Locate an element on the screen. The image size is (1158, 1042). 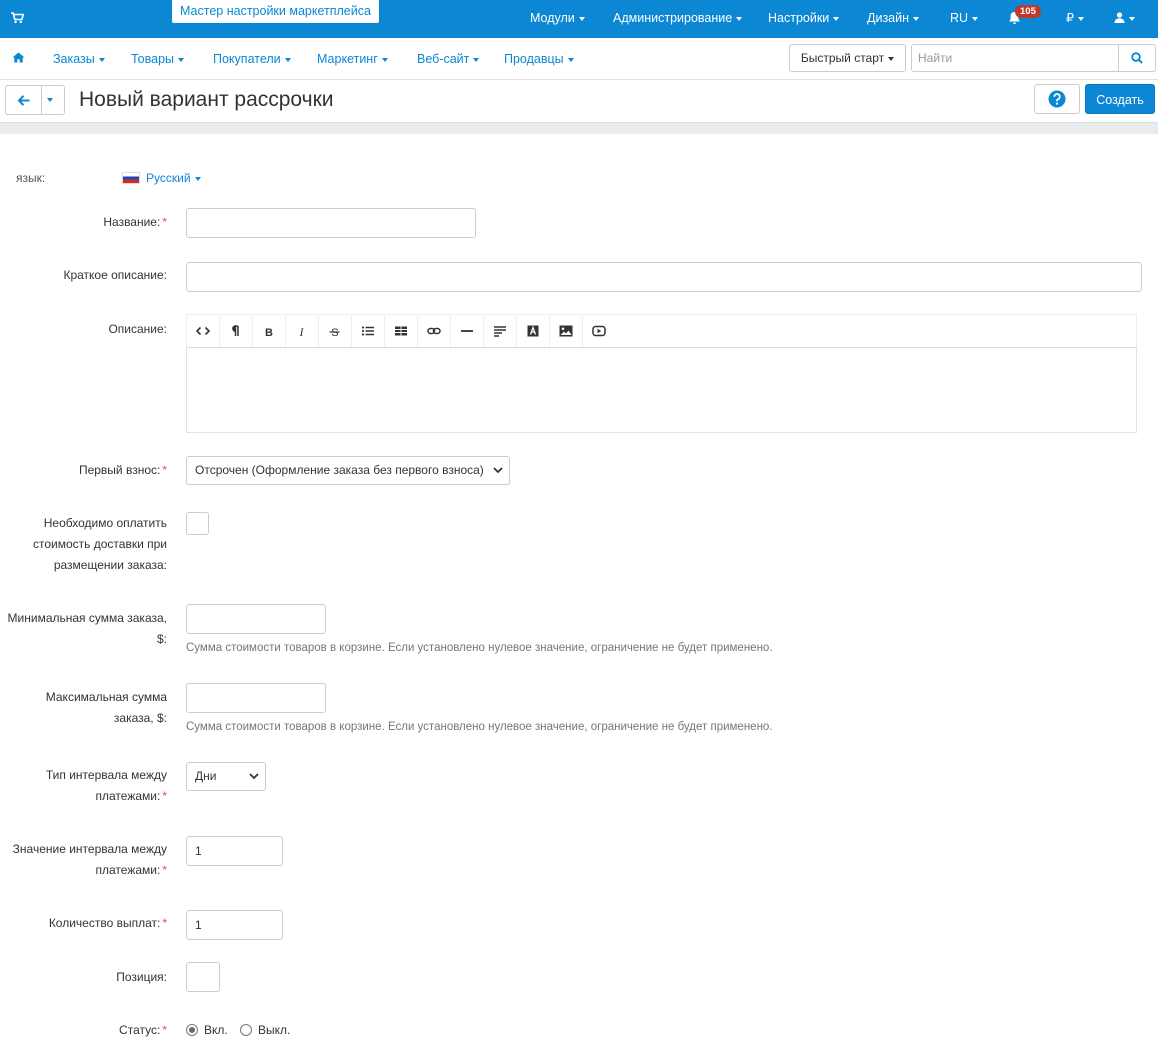
short-description-label: Краткое описание: is located at coordinates (115, 275).